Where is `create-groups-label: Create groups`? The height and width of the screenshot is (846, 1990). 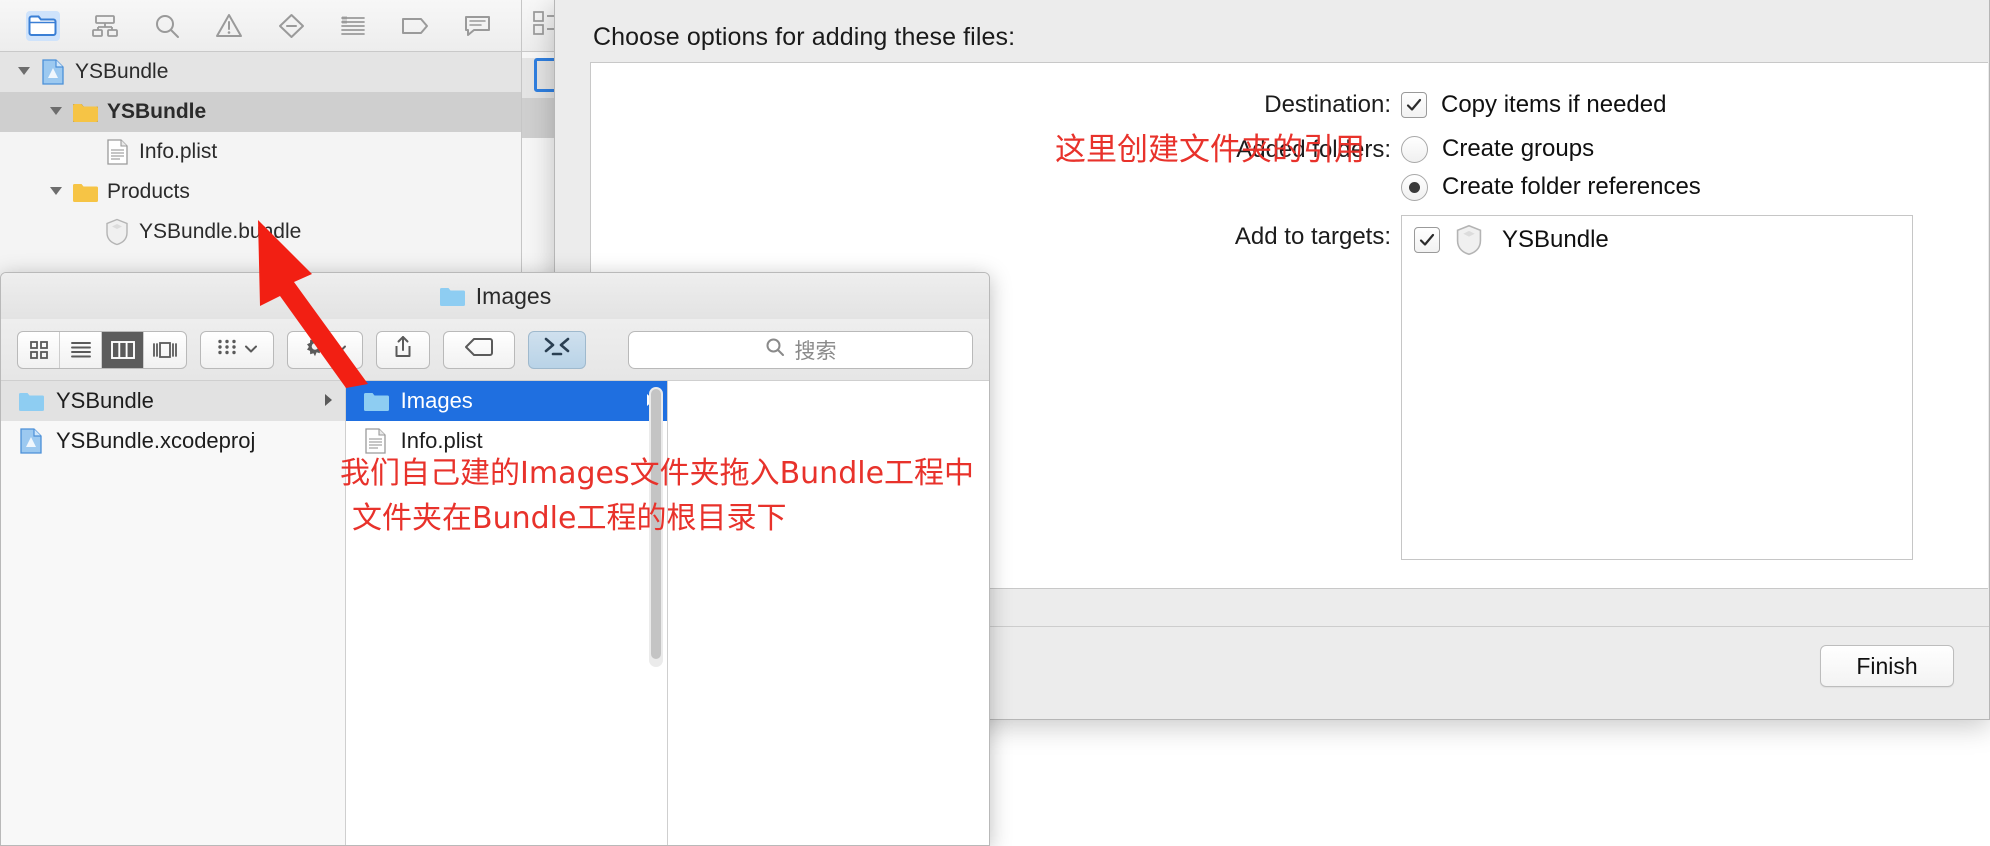 create-groups-label: Create groups is located at coordinates (1518, 148).